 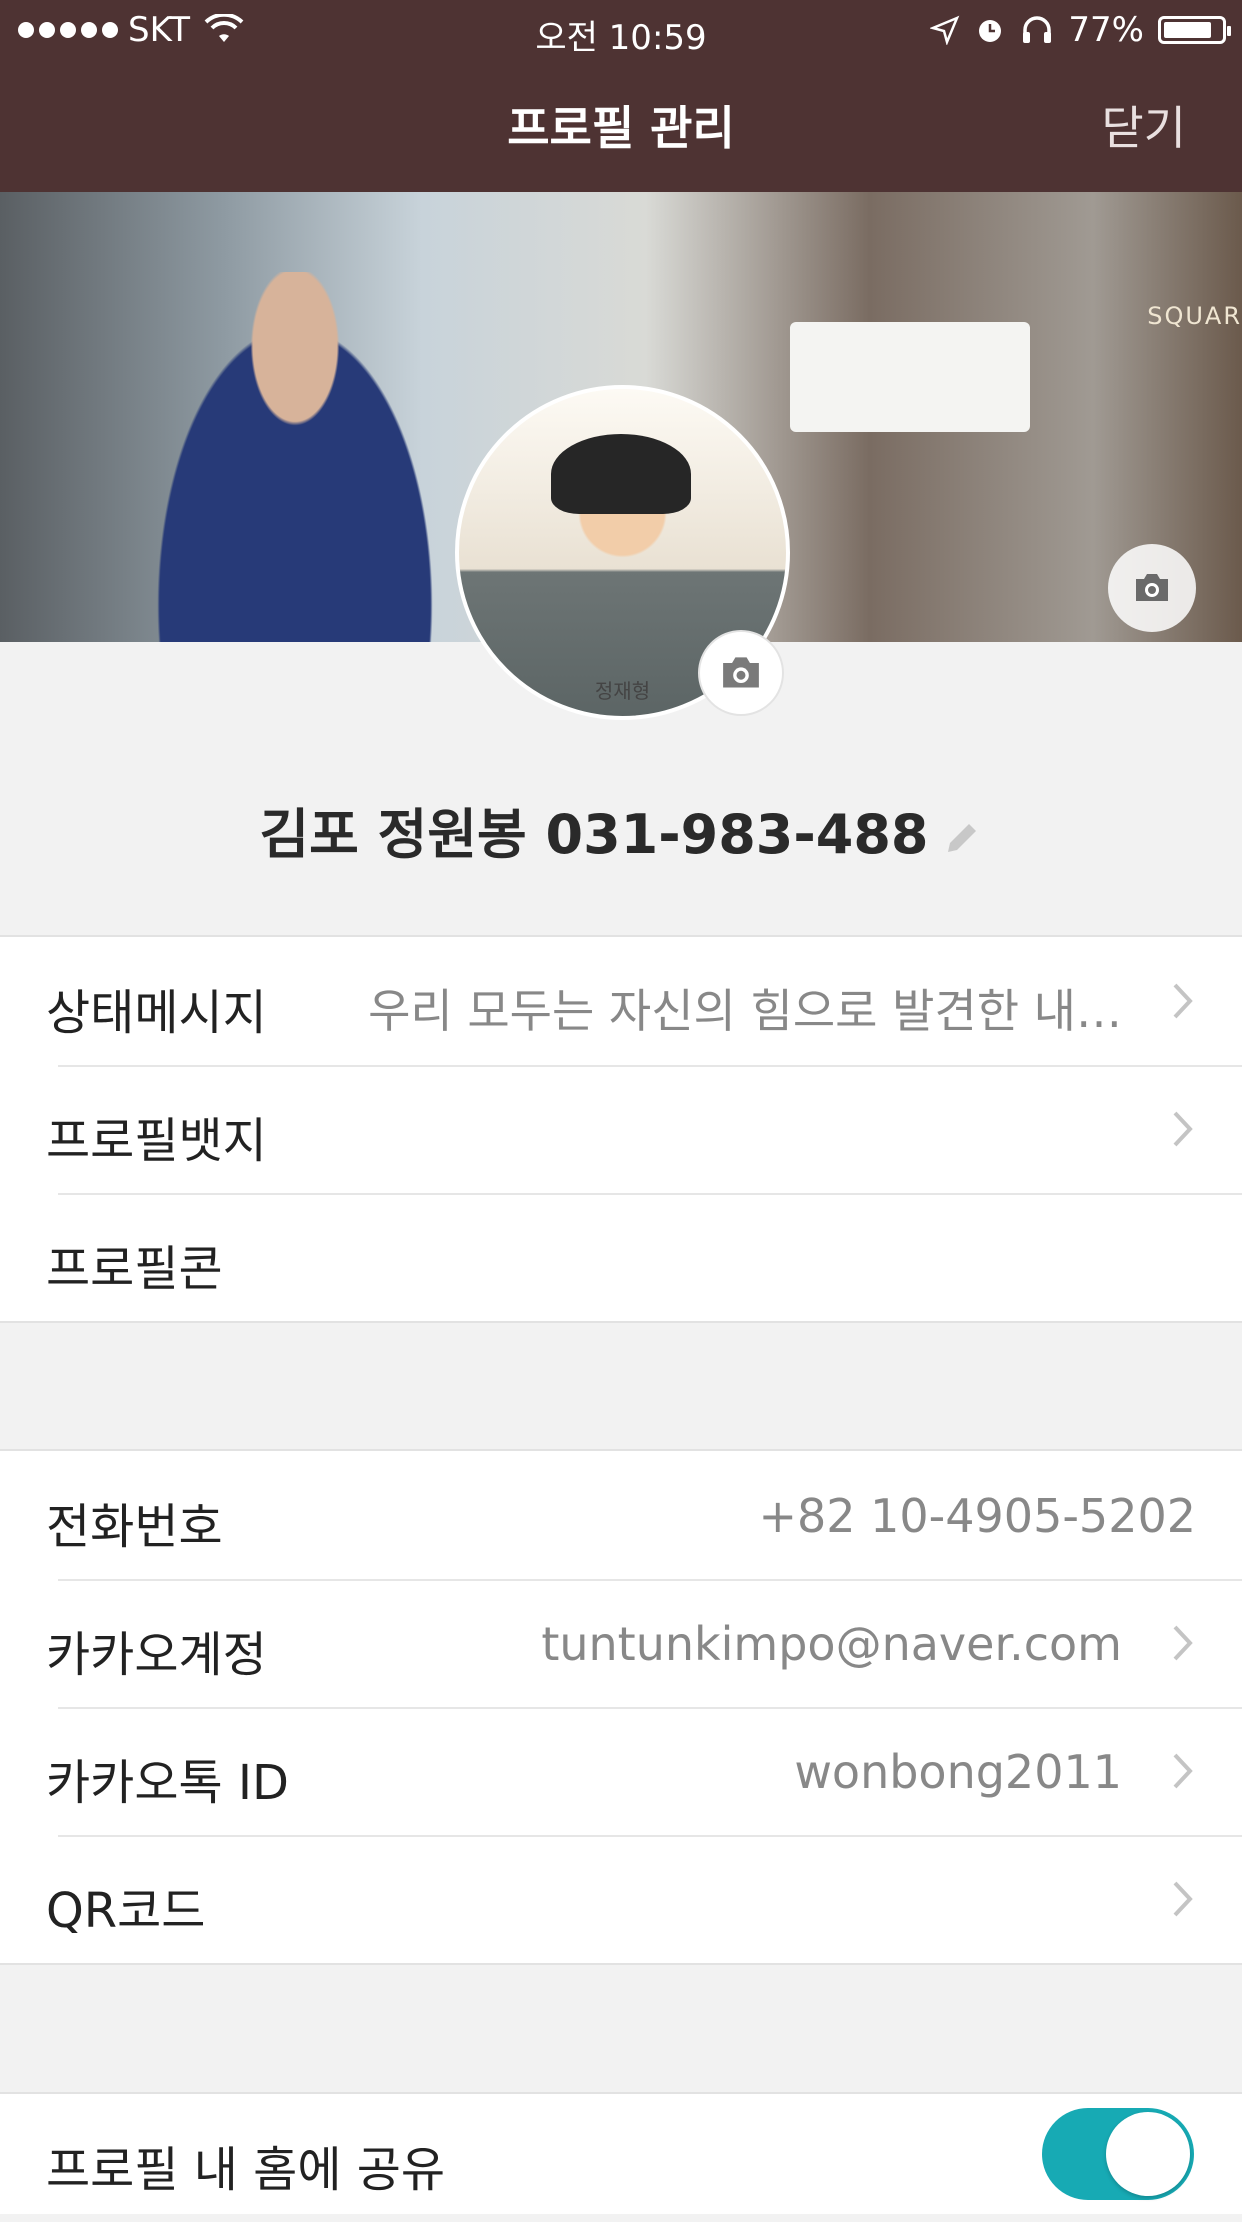 What do you see at coordinates (621, 1257) in the screenshot?
I see `profilecon-row: 프로필콘` at bounding box center [621, 1257].